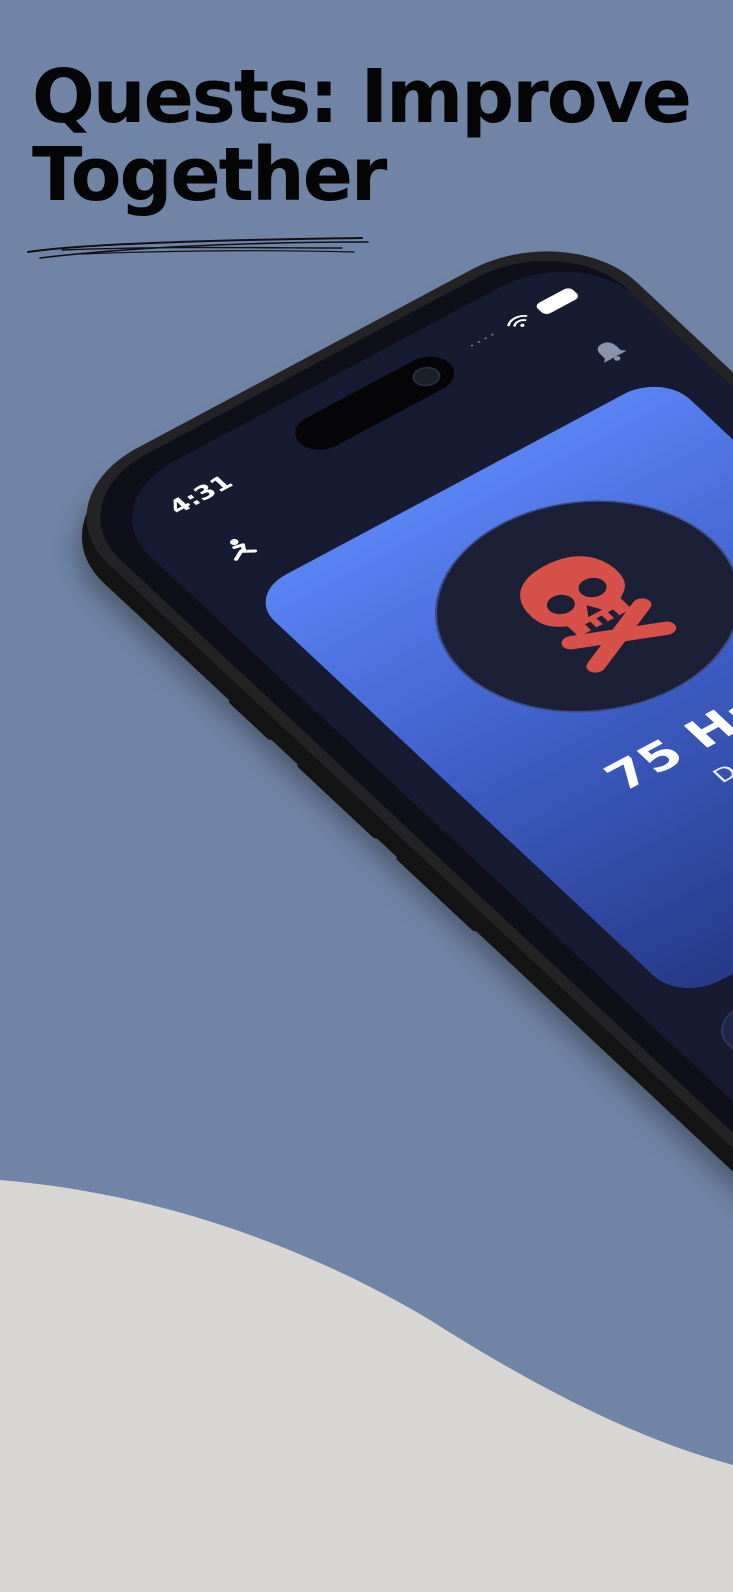  Describe the element at coordinates (238, 550) in the screenshot. I see `climbing-person-icon` at that location.